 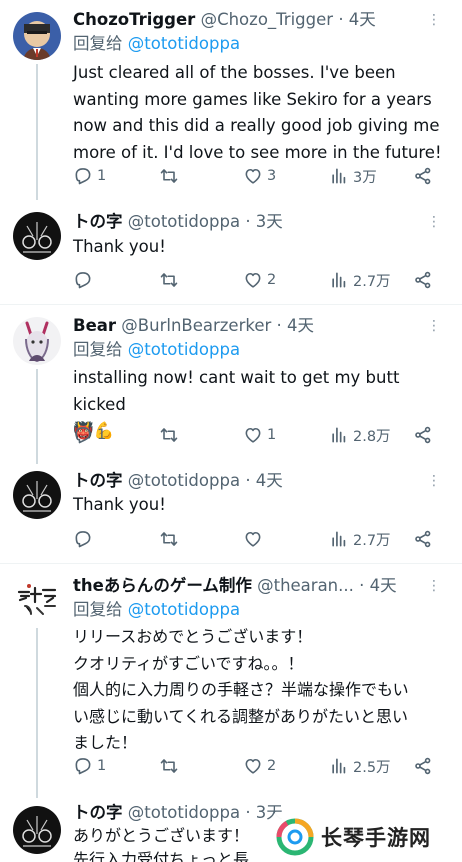 What do you see at coordinates (360, 435) in the screenshot?
I see `views-button: 2.8万` at bounding box center [360, 435].